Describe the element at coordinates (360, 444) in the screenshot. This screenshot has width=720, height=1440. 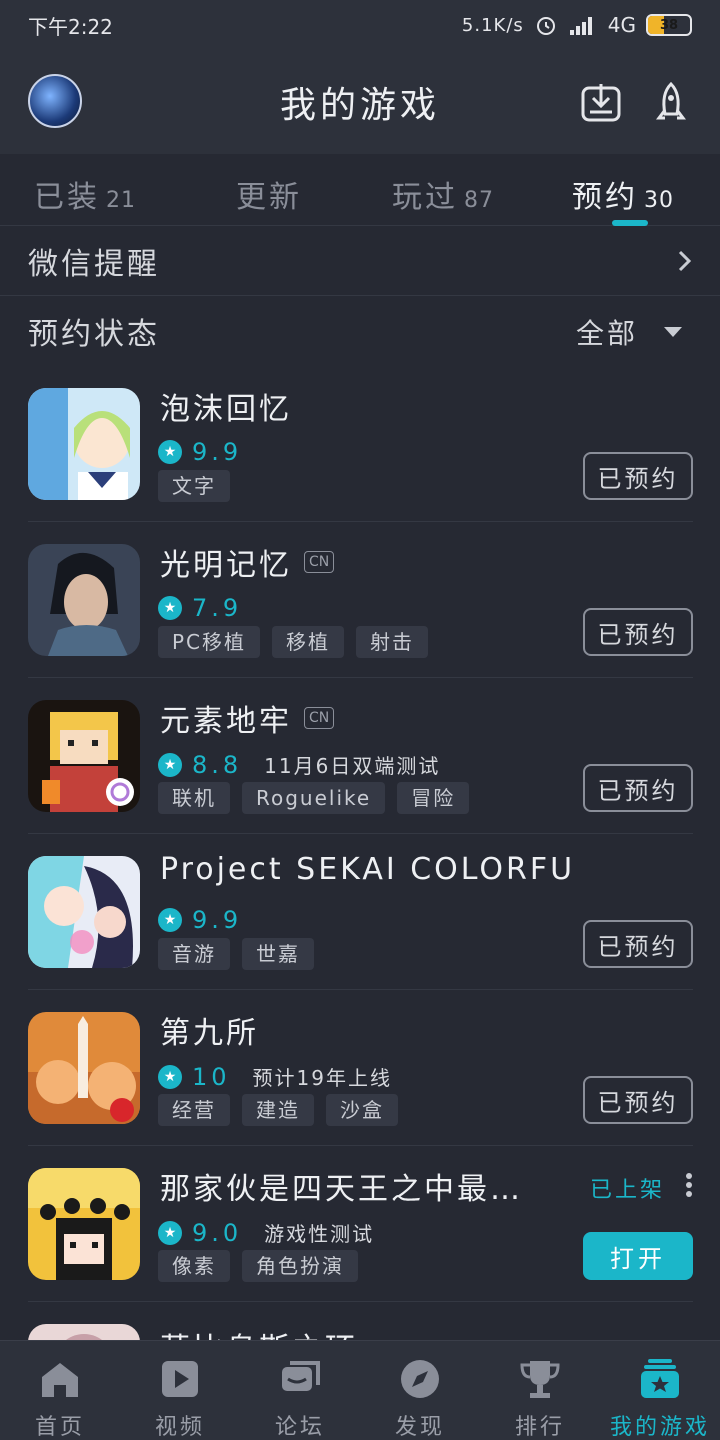
I see `game-item: 泡沫回忆 ★ 9.9 文字 已预约` at that location.